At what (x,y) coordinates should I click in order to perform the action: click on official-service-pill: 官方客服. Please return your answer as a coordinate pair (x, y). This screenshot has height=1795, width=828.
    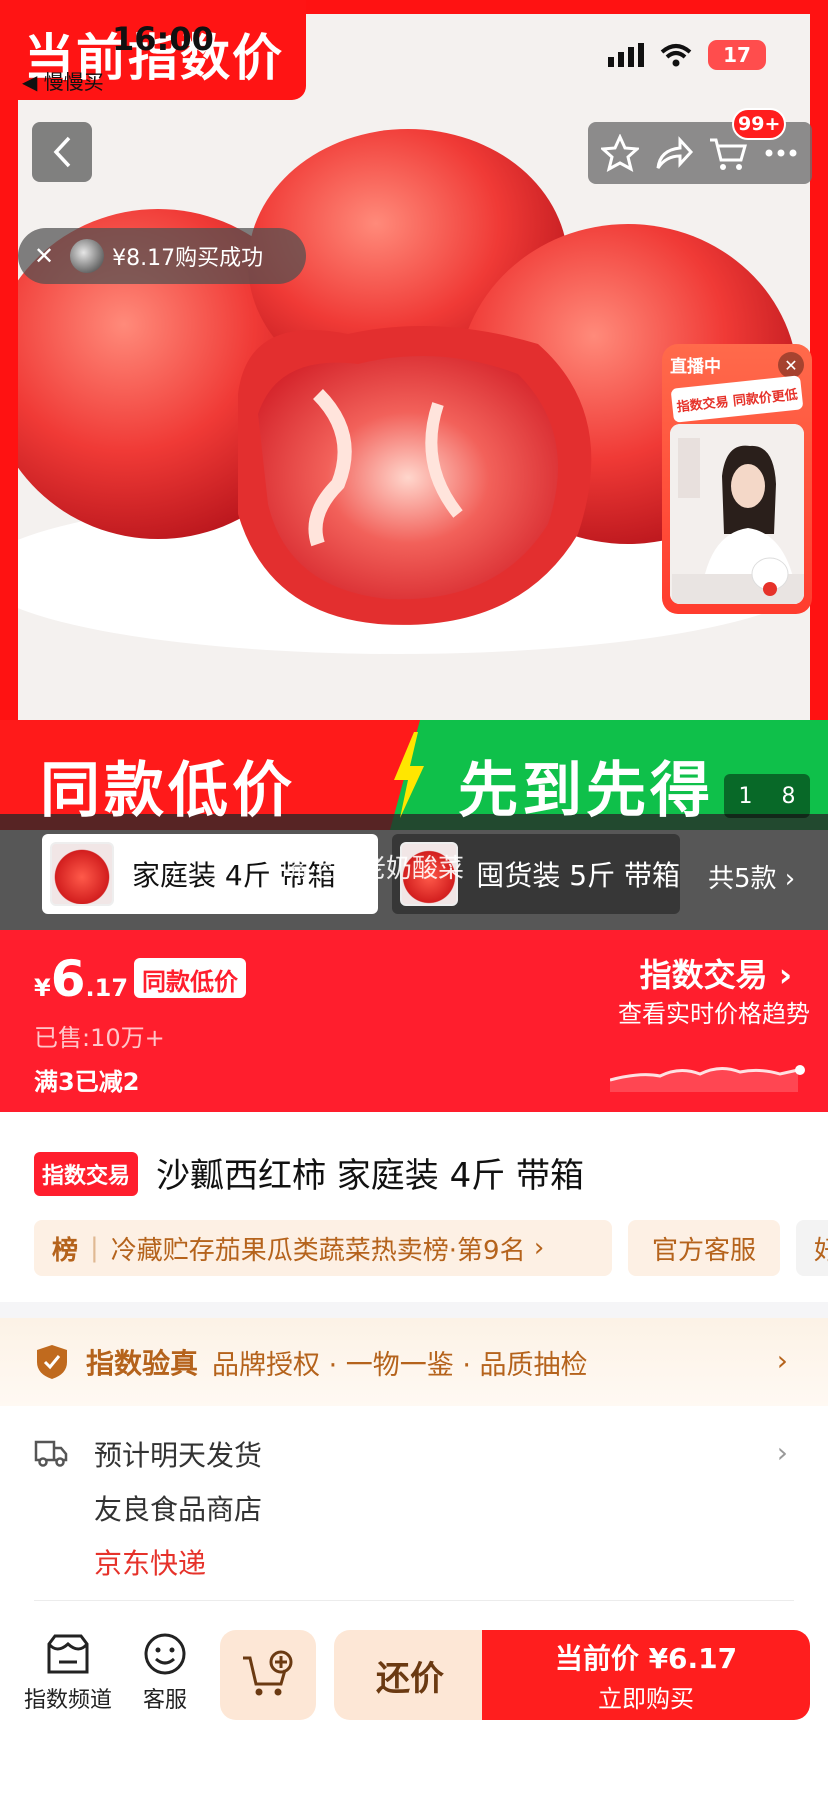
    Looking at the image, I should click on (704, 1248).